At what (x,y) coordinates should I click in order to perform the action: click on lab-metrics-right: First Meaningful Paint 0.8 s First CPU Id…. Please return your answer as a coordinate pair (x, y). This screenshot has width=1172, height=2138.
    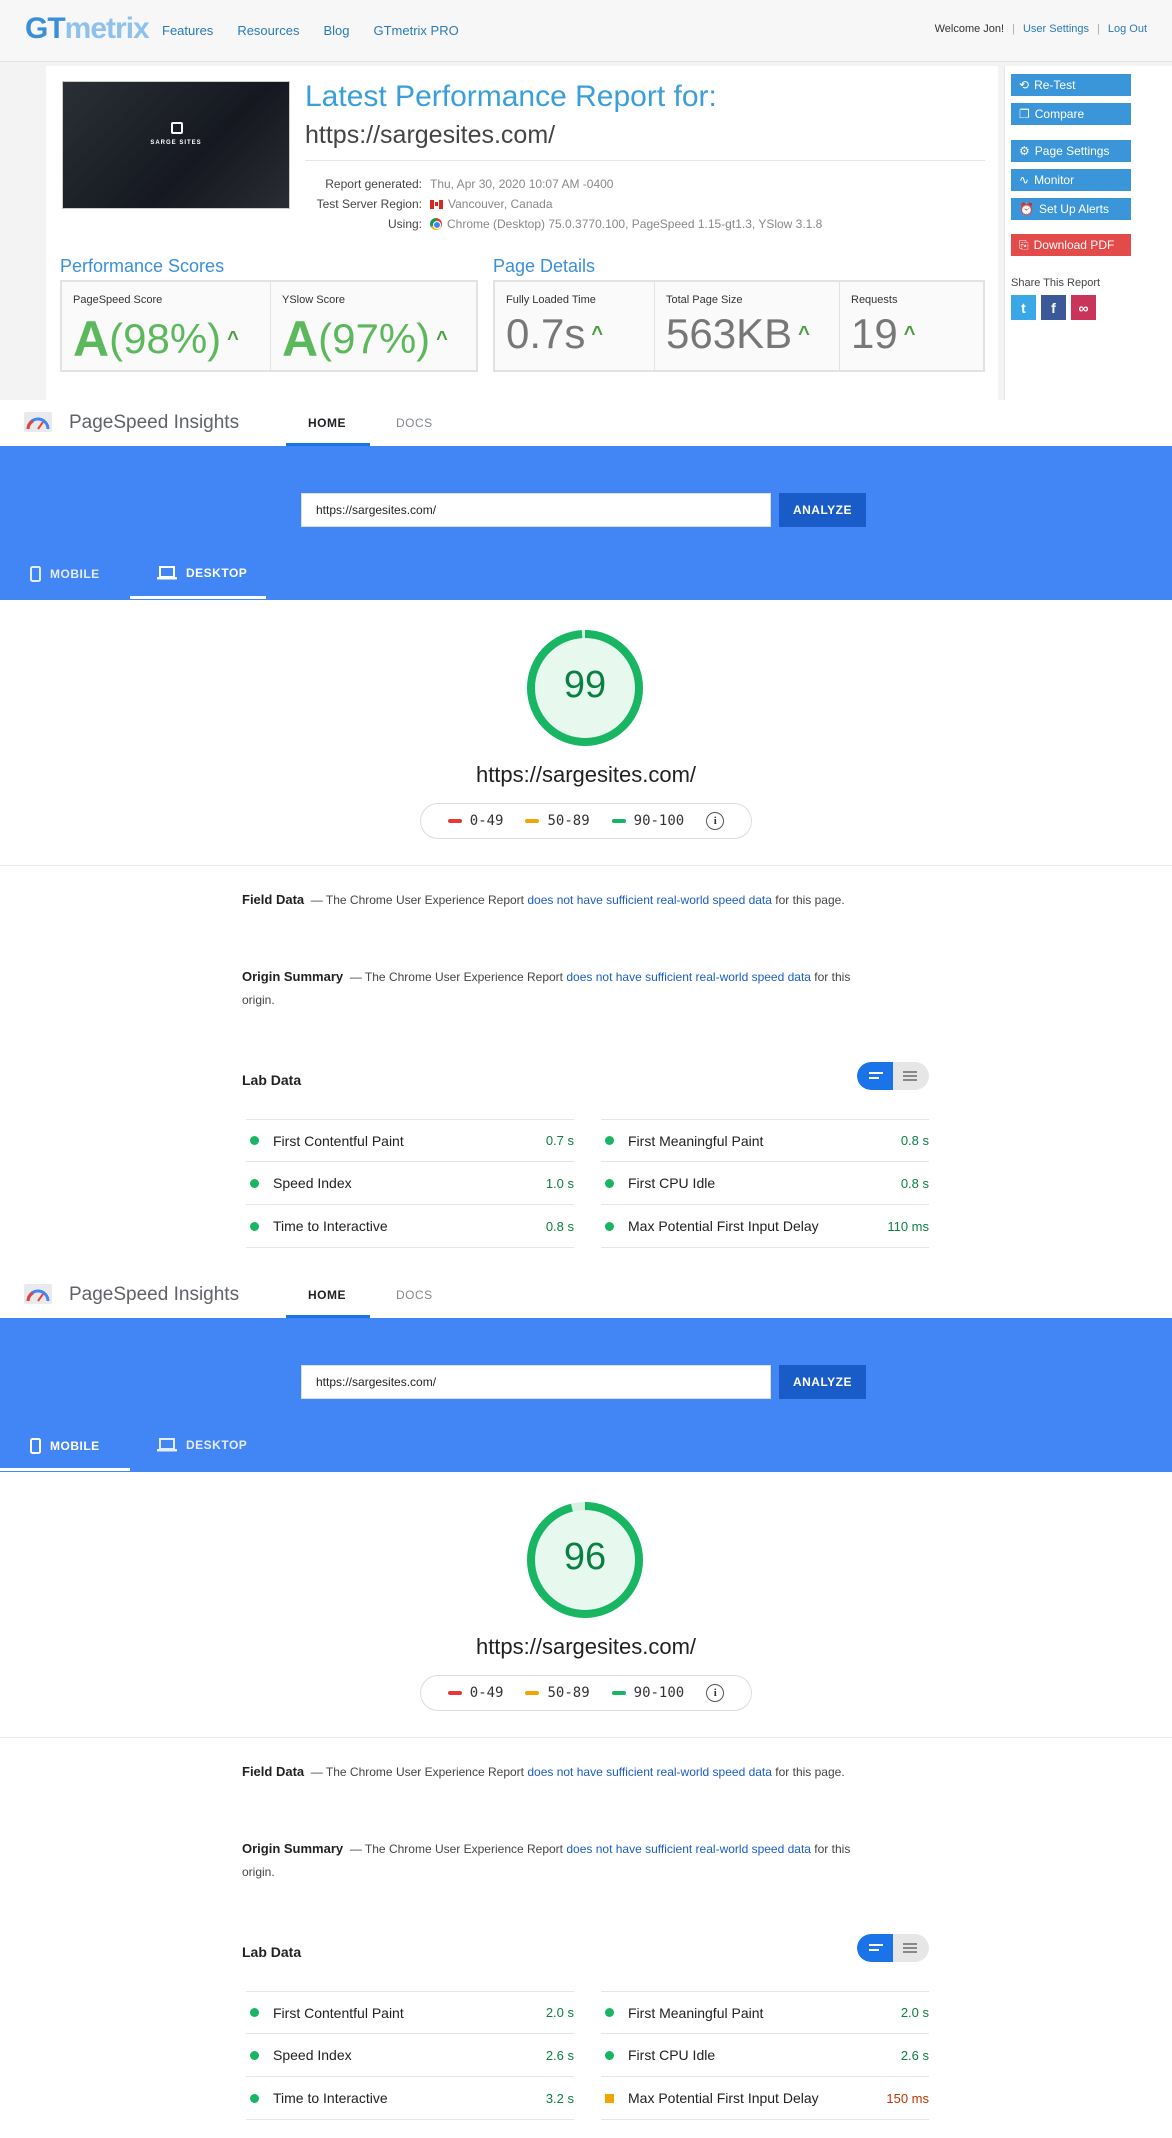
    Looking at the image, I should click on (765, 1183).